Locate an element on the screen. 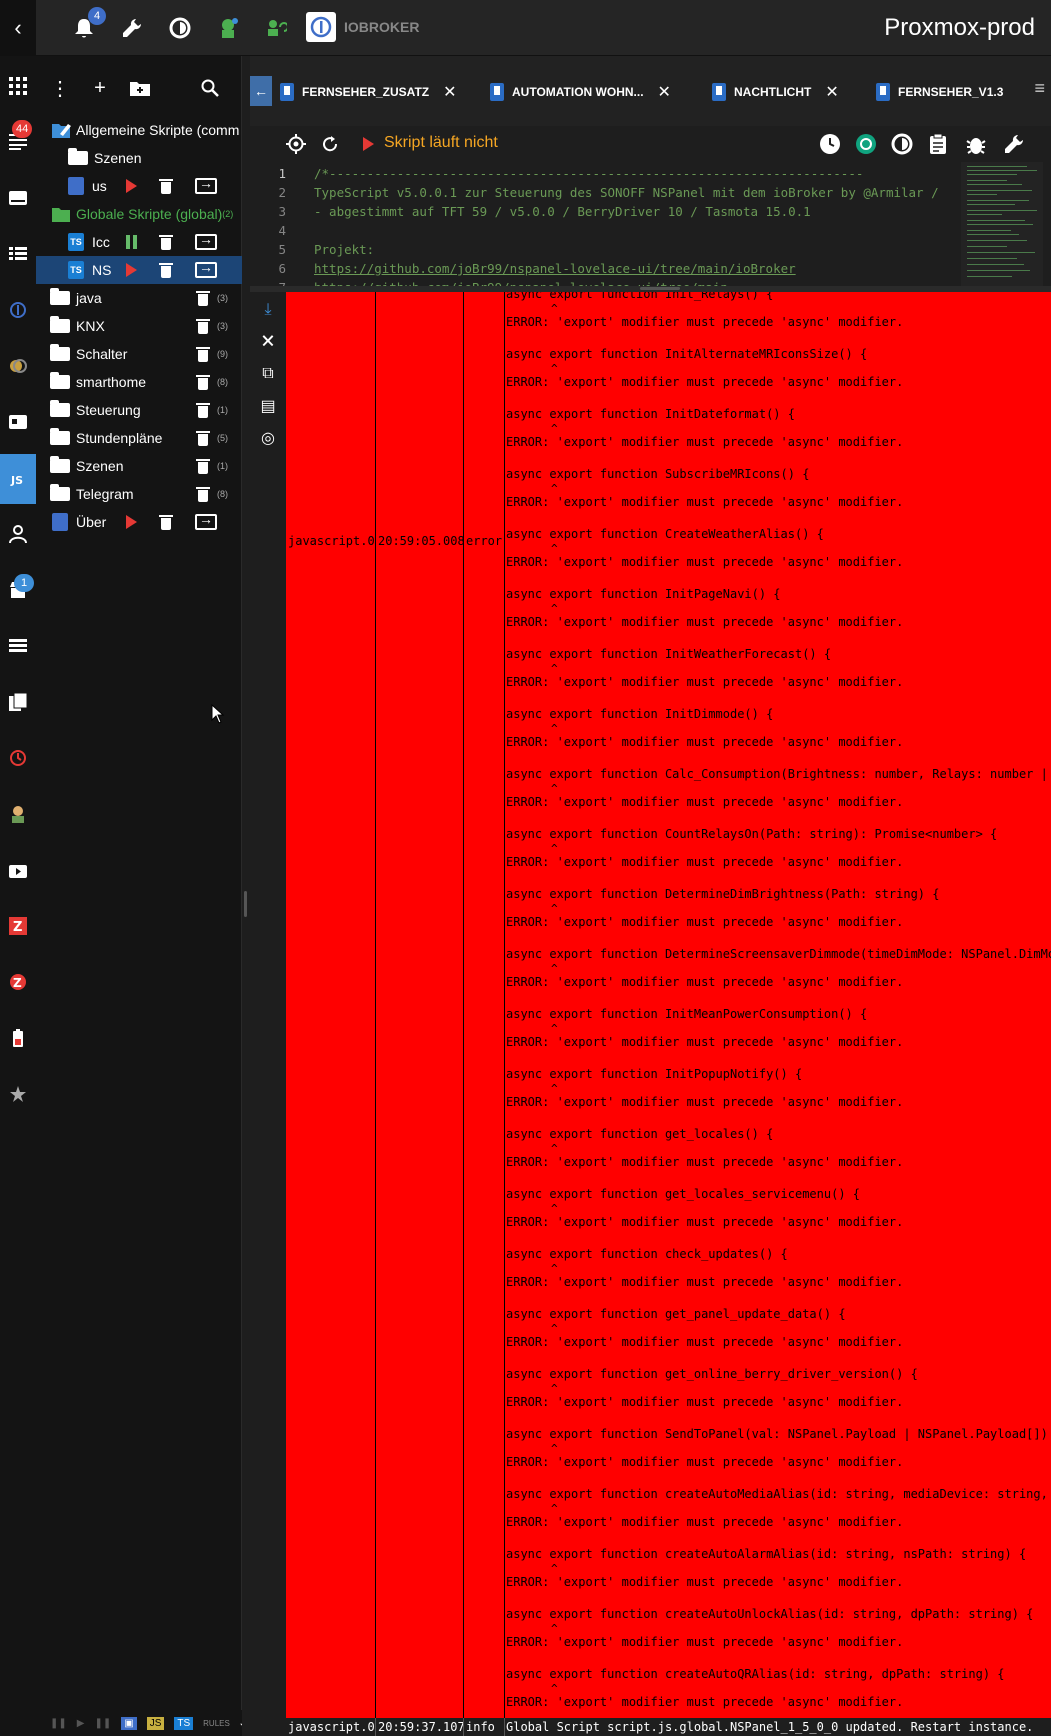  nav-instances is located at coordinates (18, 254).